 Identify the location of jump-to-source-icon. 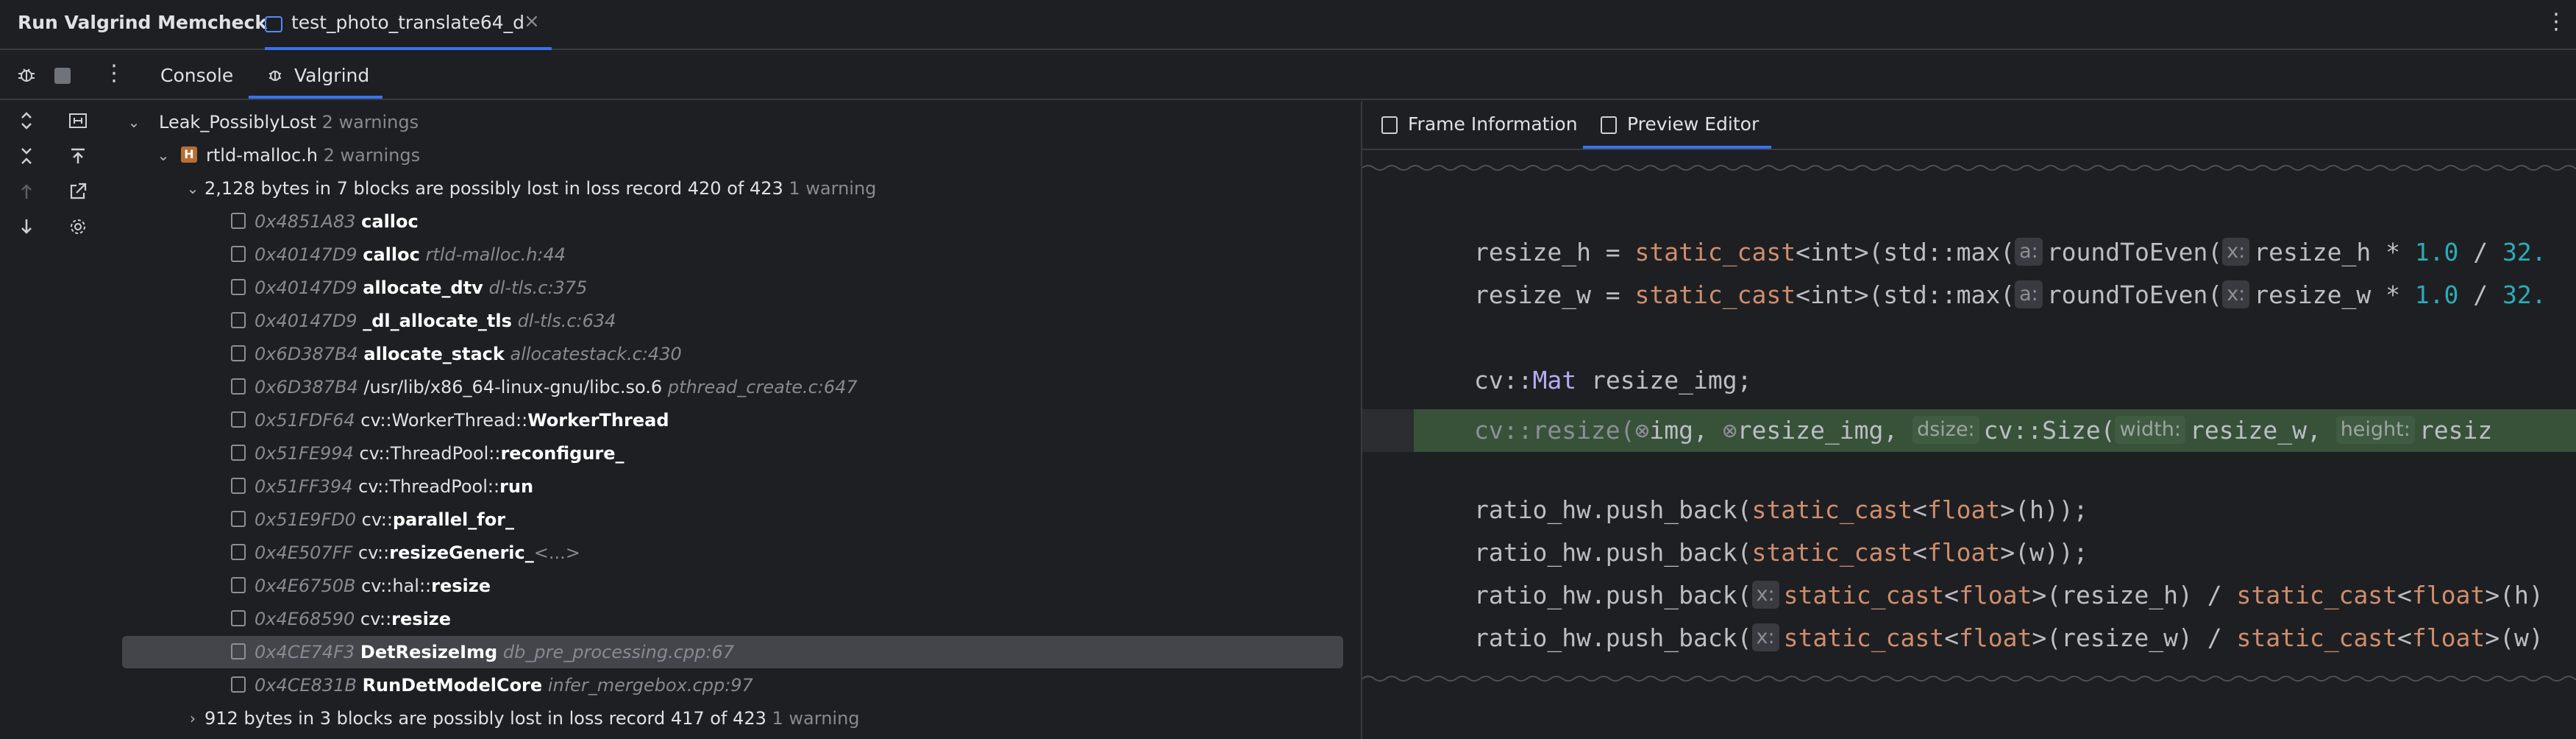
(78, 196).